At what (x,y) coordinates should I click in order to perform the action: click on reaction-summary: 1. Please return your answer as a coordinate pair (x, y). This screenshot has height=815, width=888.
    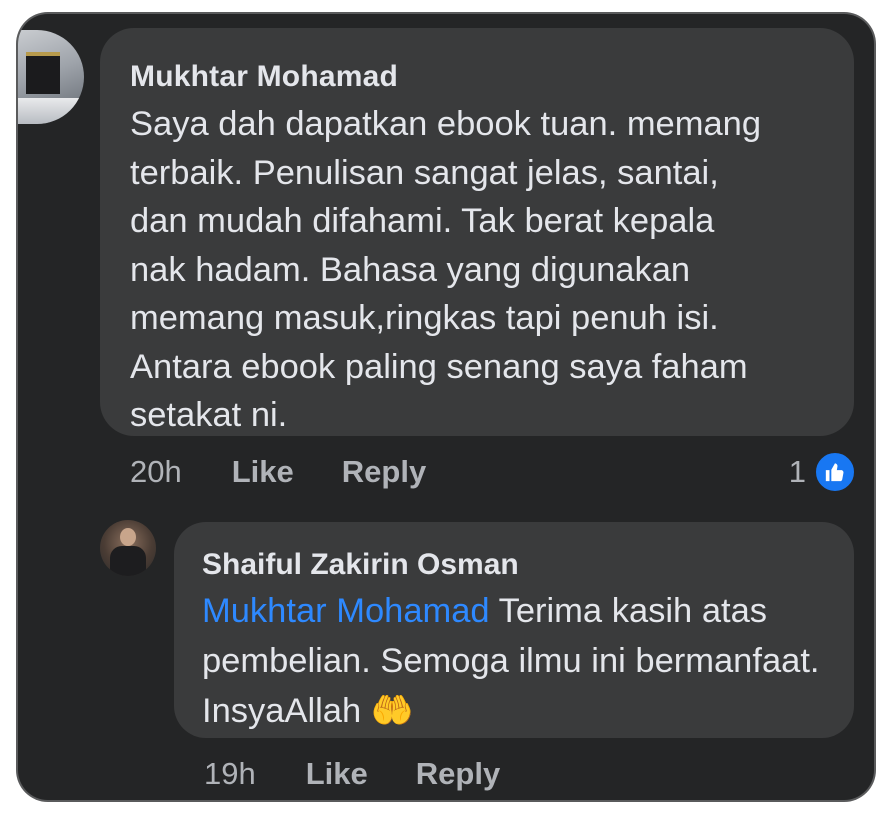
    Looking at the image, I should click on (822, 472).